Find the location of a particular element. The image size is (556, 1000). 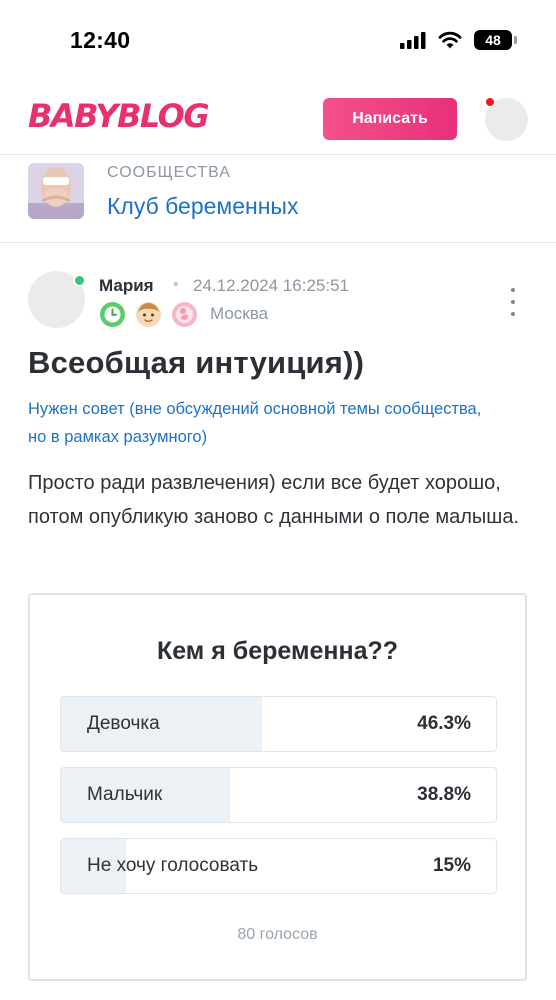

author-badges is located at coordinates (148, 314).